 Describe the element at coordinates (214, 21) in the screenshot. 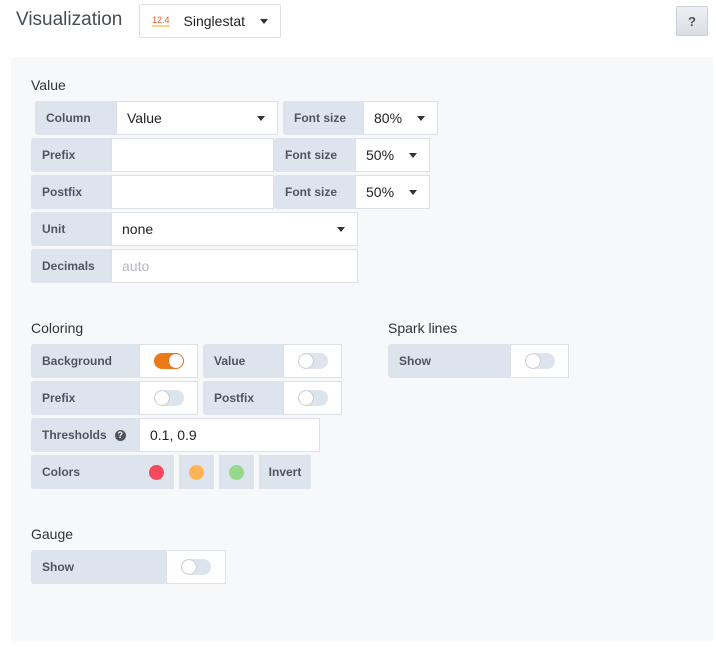

I see `visualization-name: Singlestat` at that location.